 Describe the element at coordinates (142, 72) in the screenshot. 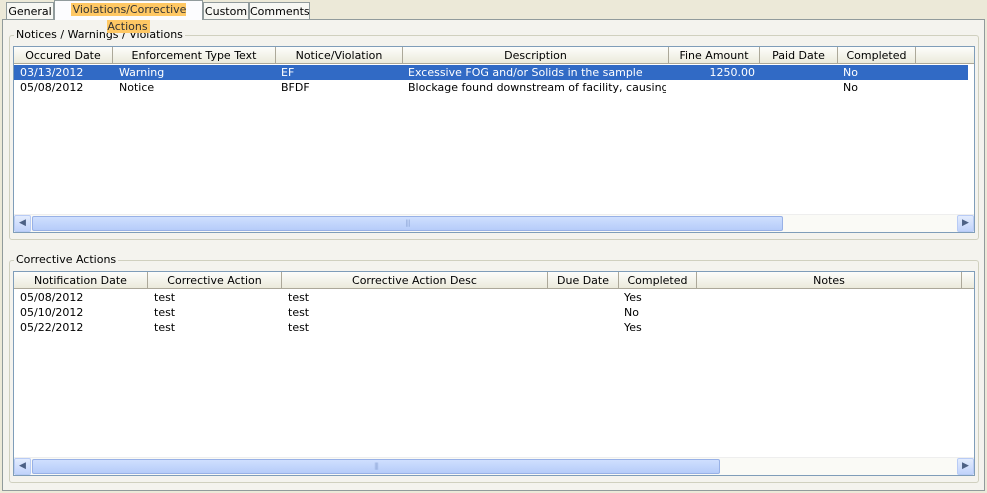

I see `cell-enforcement-type: Warning` at that location.